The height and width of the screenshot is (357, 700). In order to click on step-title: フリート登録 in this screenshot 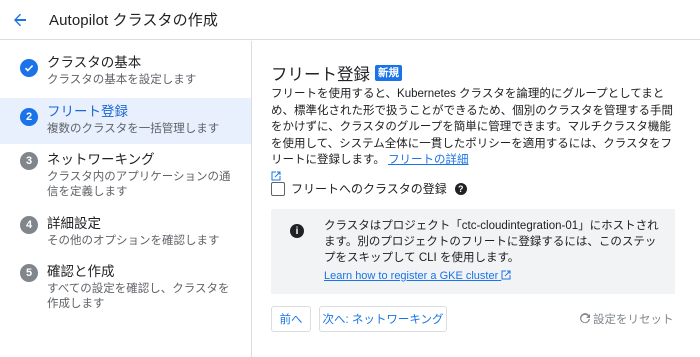, I will do `click(87, 111)`.